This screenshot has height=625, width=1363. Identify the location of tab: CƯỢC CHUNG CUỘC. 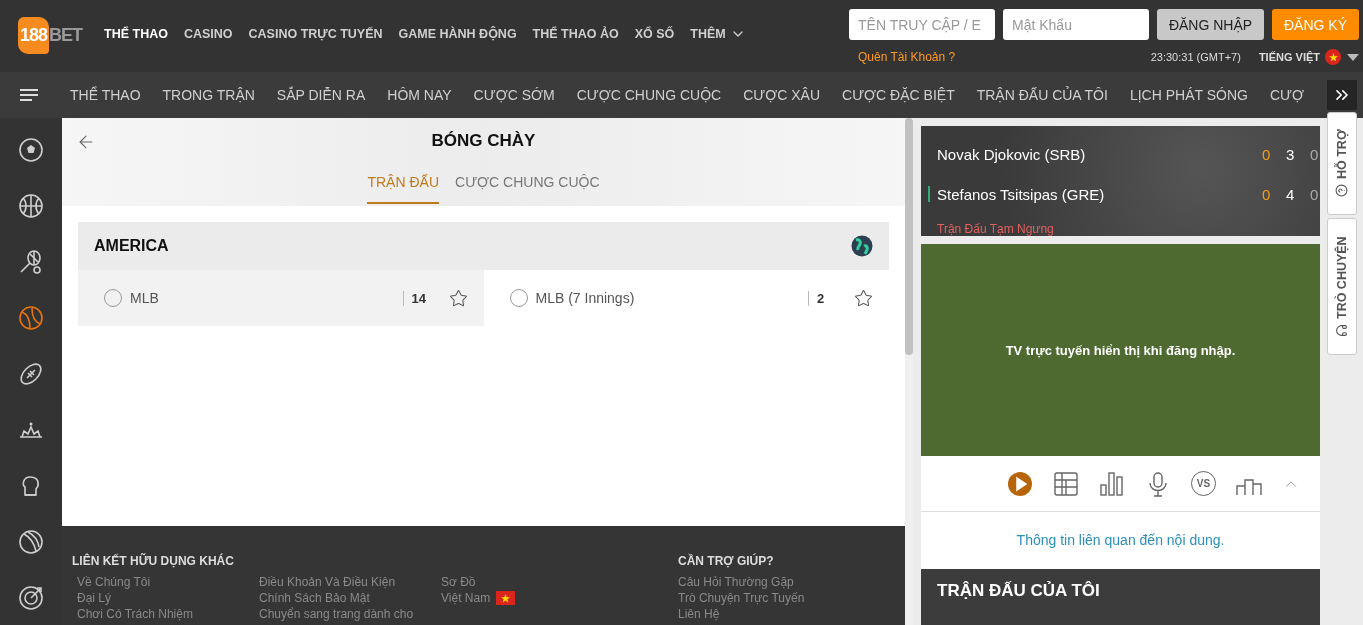
(527, 189).